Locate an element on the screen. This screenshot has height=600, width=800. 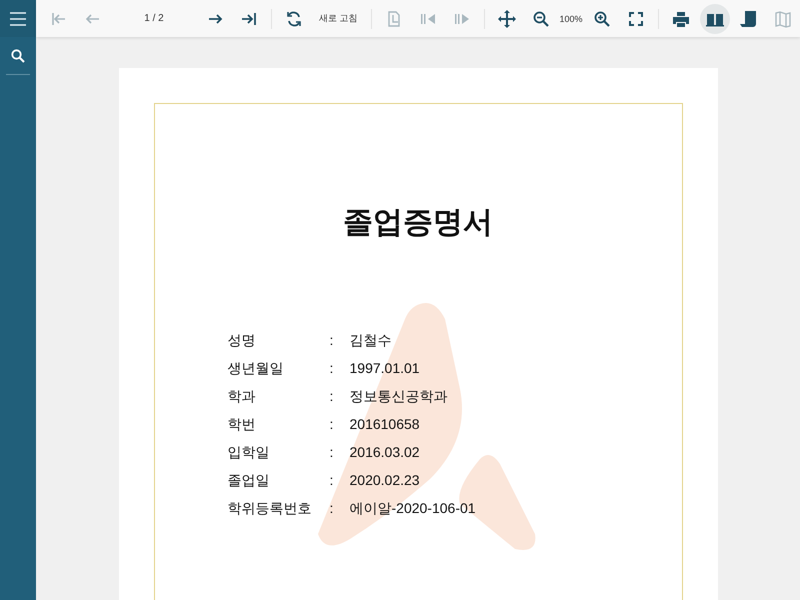
zoom-in-icon is located at coordinates (601, 19).